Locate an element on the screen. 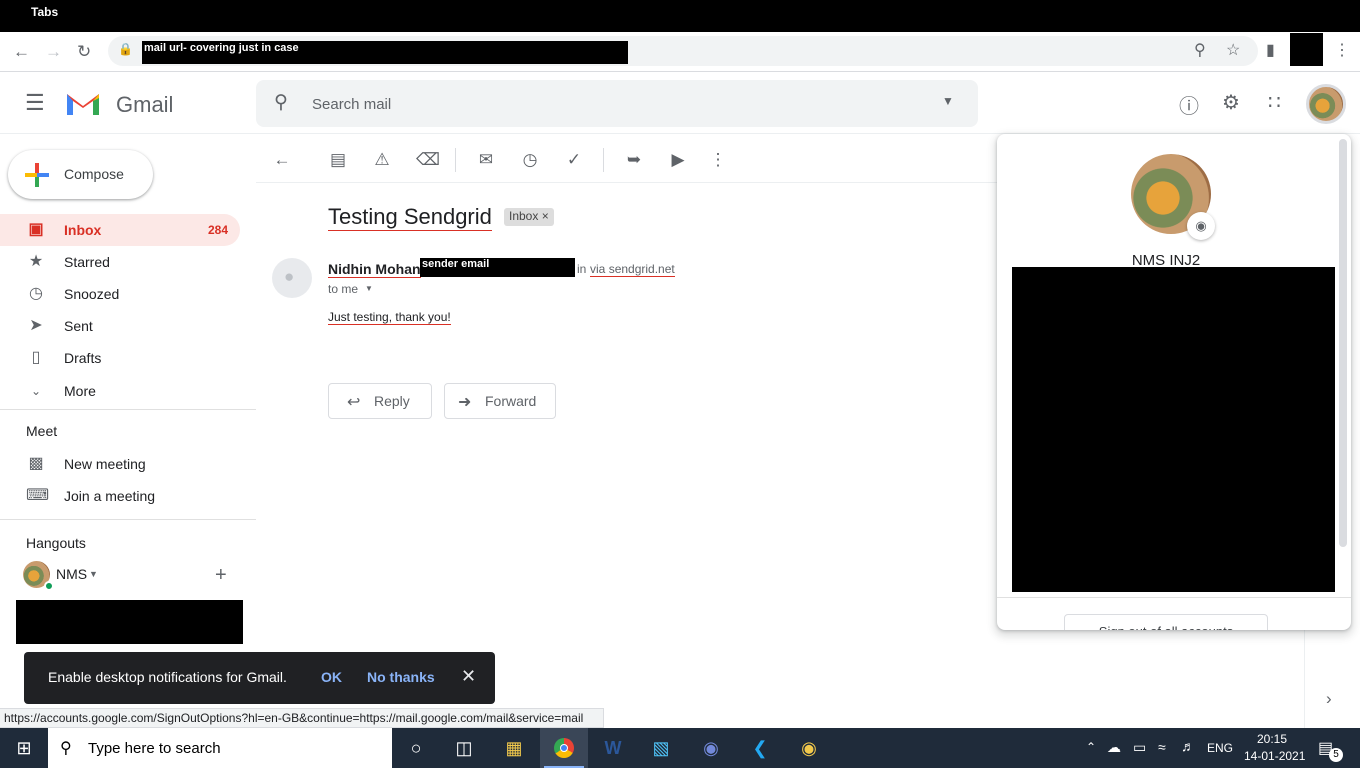 This screenshot has width=1360, height=768. settings-gear-icon: ⚙ is located at coordinates (1231, 102).